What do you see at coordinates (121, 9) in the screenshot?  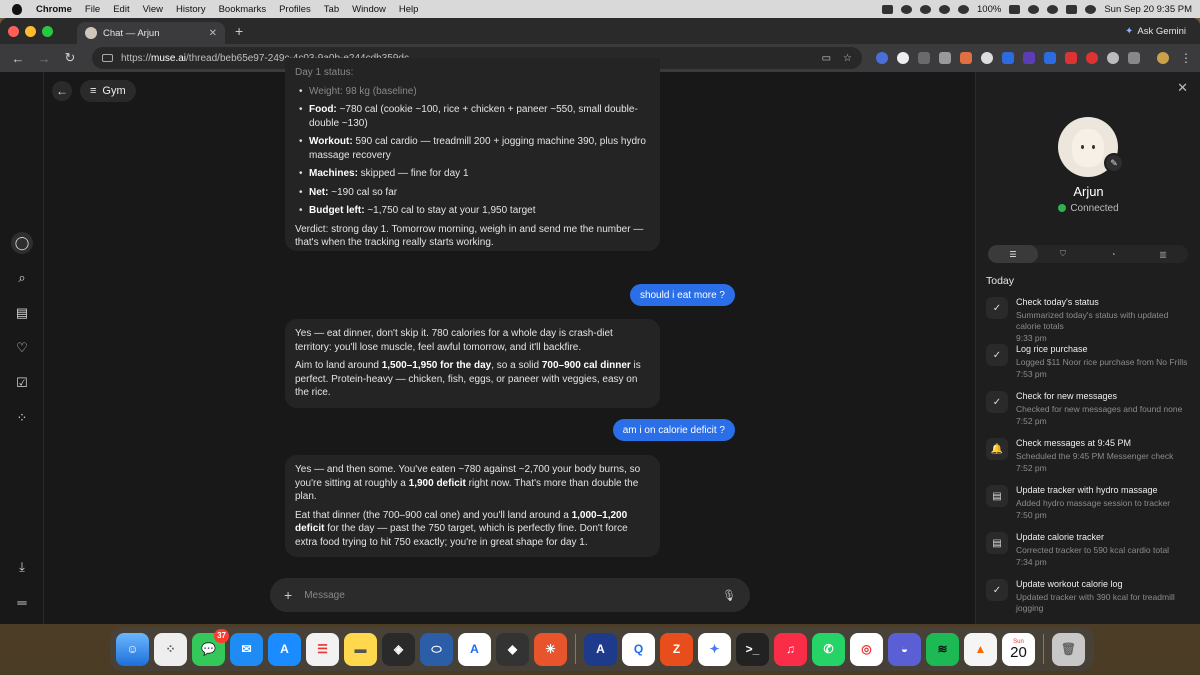 I see `menu-edit: Edit` at bounding box center [121, 9].